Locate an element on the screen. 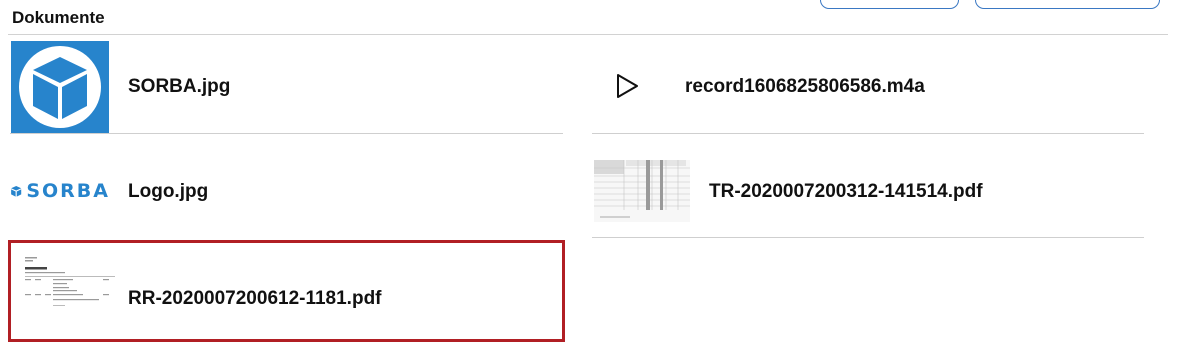 The width and height of the screenshot is (1178, 353). sorba-cube-icon is located at coordinates (16, 191).